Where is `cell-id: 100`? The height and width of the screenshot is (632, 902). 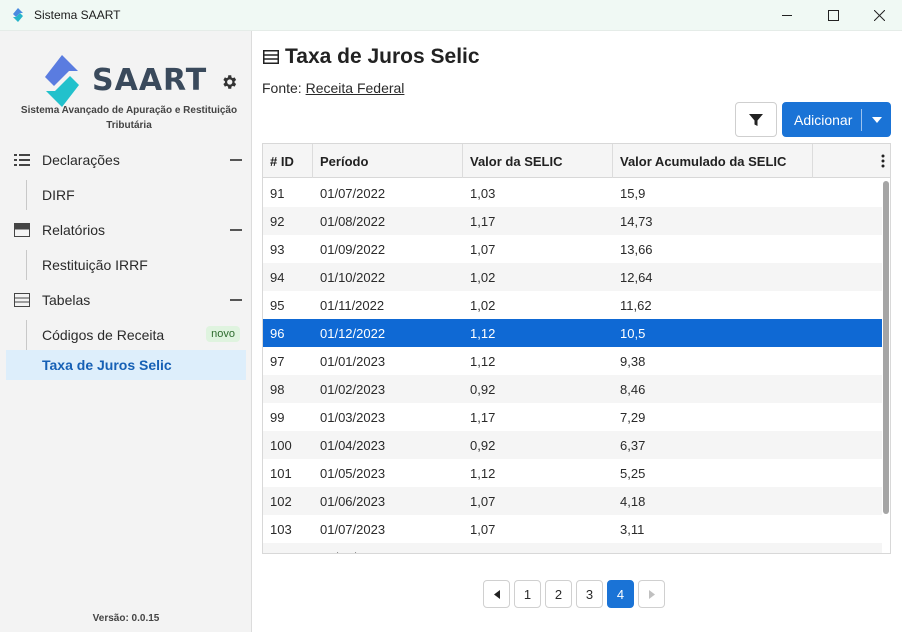
cell-id: 100 is located at coordinates (281, 445).